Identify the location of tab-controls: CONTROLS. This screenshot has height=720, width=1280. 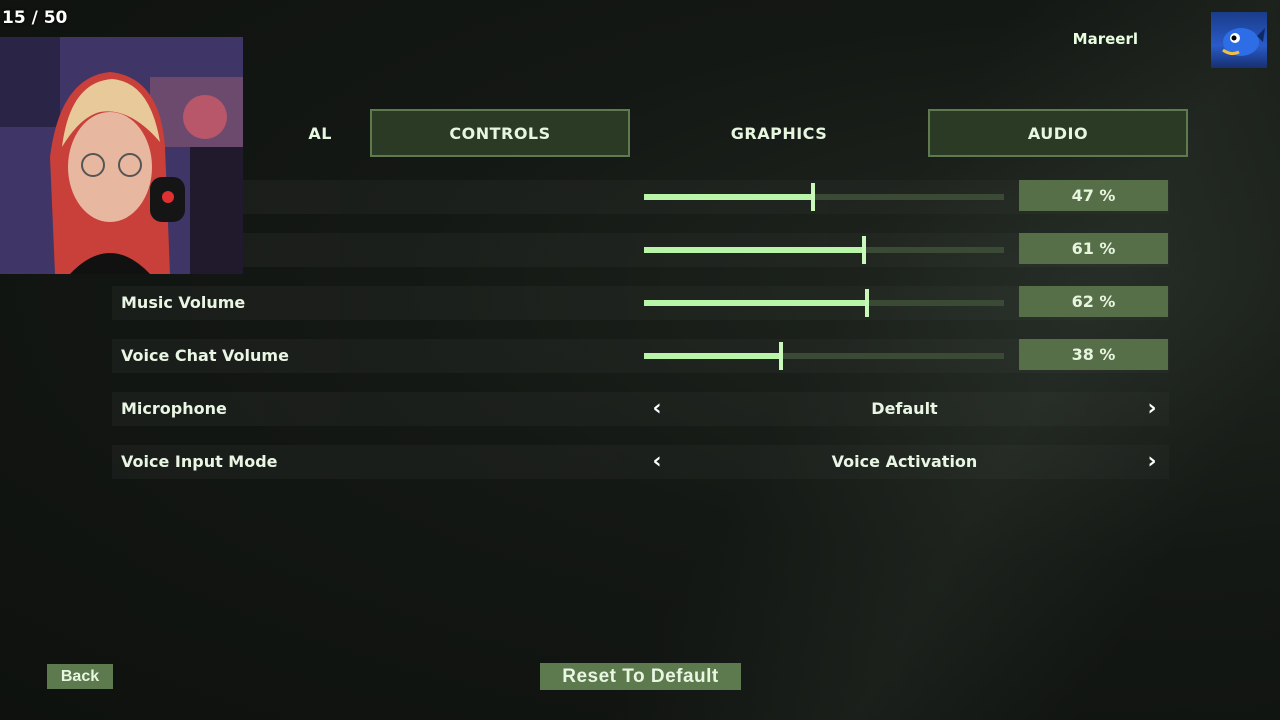
(500, 133).